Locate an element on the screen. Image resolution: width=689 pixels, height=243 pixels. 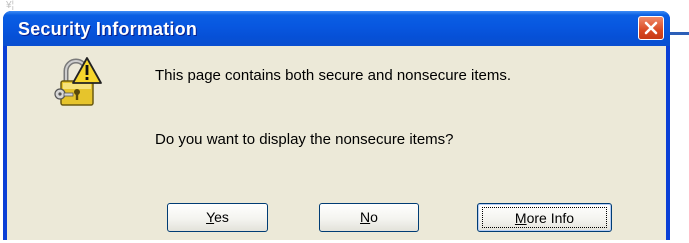
title-bar: Security Information is located at coordinates (336, 28).